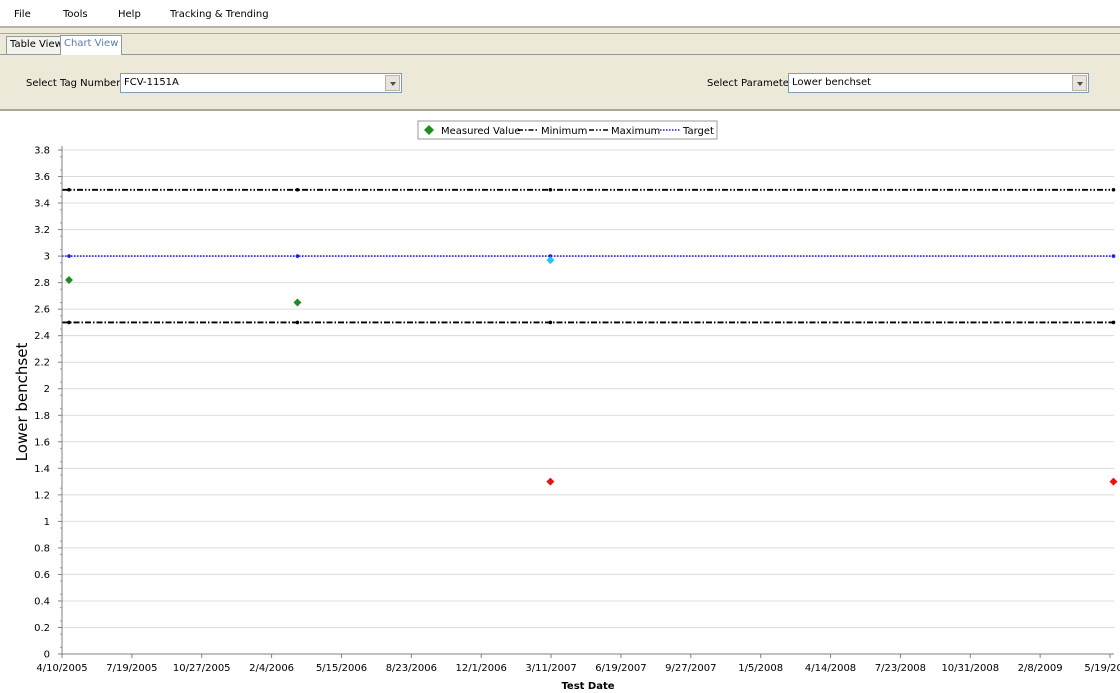 The width and height of the screenshot is (1120, 693). What do you see at coordinates (131, 668) in the screenshot?
I see `x-tick-label: 7/19/2005` at bounding box center [131, 668].